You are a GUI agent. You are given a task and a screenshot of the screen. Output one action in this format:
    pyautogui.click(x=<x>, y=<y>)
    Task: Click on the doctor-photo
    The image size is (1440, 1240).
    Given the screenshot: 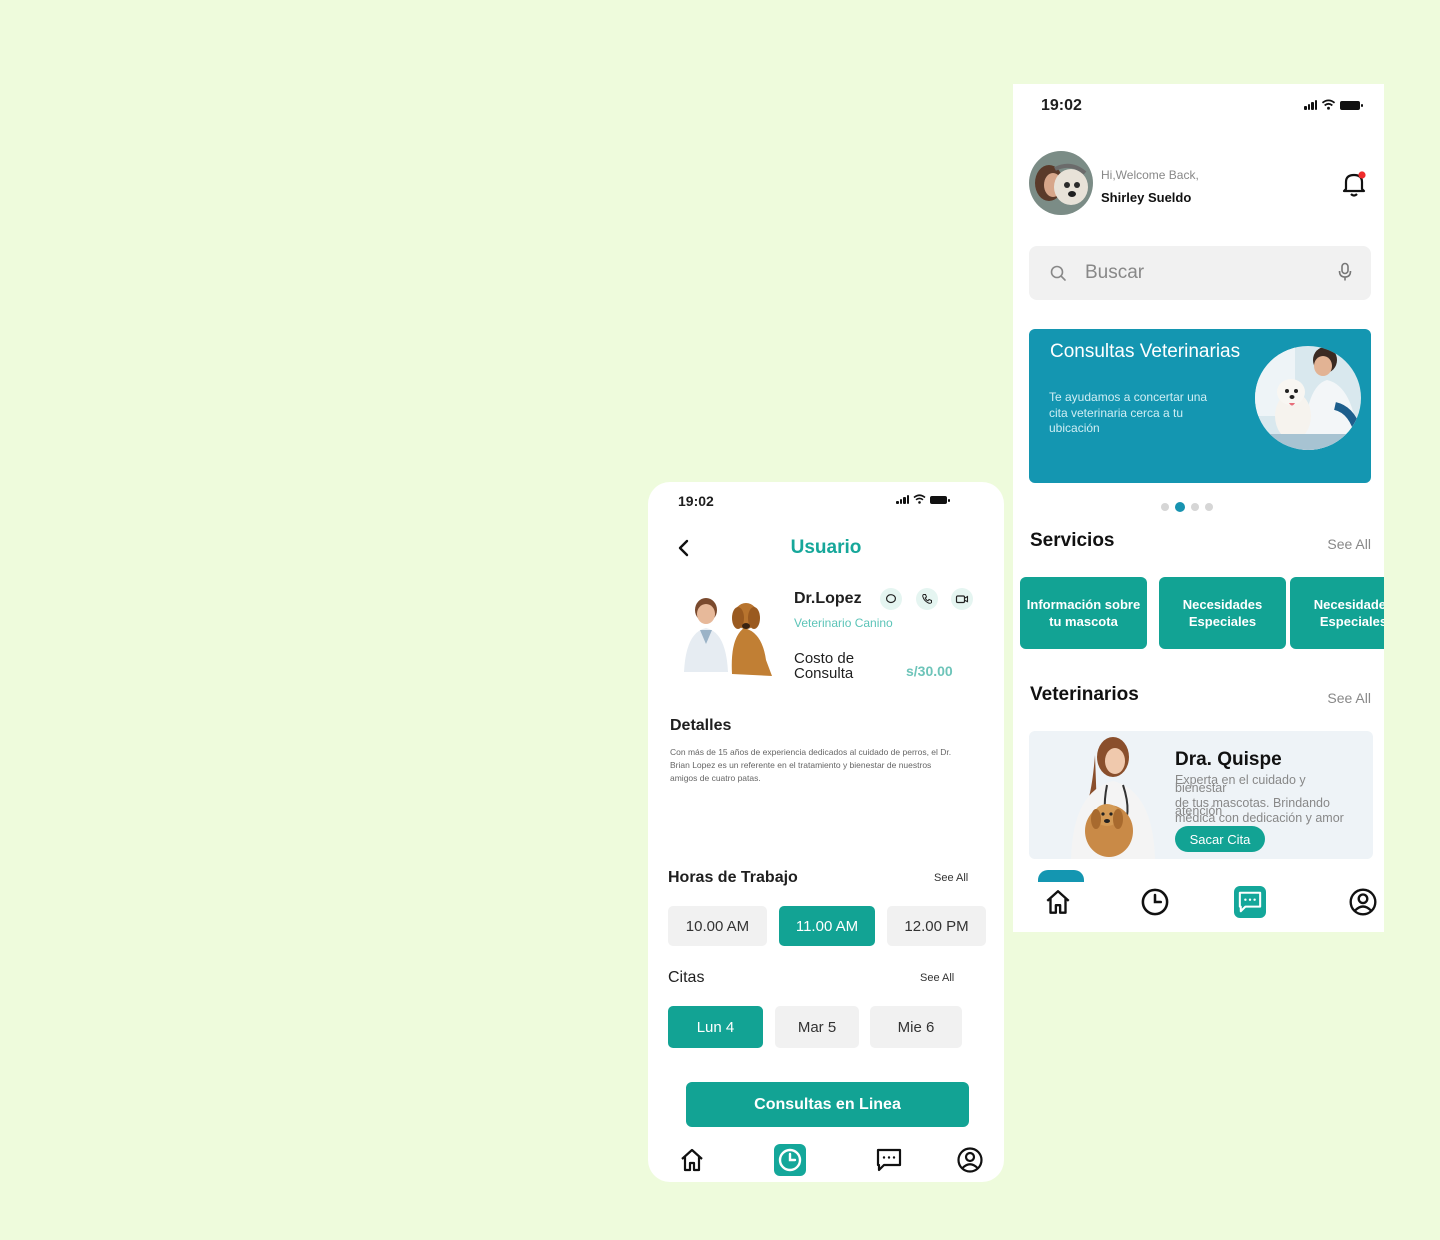 What is the action you would take?
    pyautogui.click(x=728, y=637)
    